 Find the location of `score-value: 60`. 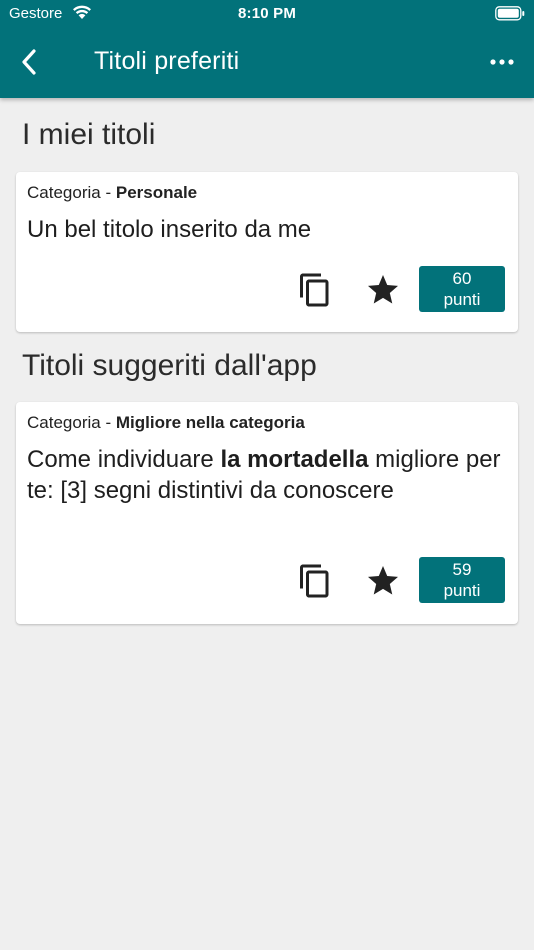

score-value: 60 is located at coordinates (462, 278).